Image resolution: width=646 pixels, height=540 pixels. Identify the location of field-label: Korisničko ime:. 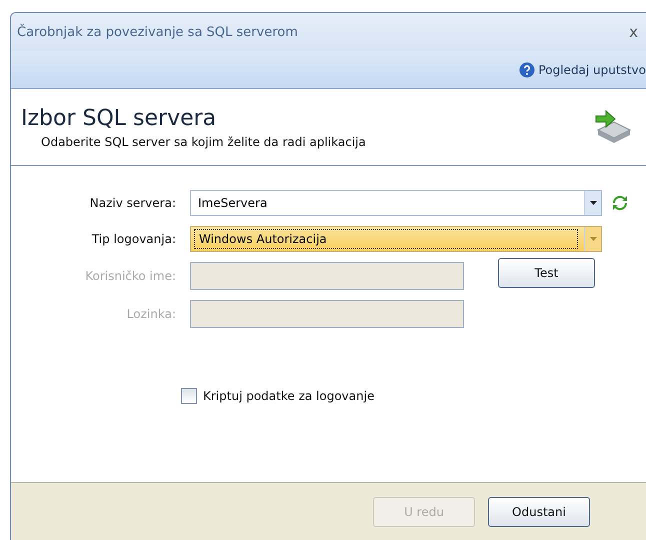
(130, 276).